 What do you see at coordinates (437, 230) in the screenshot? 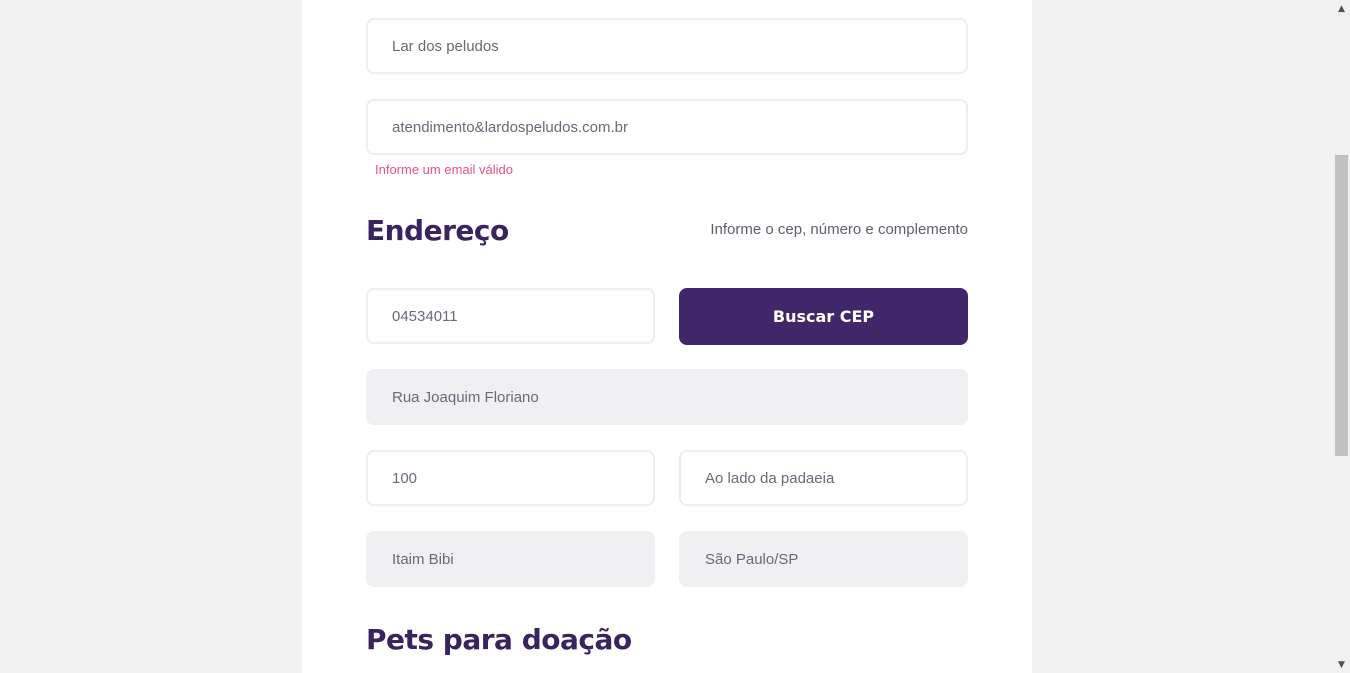
I see `address-section-title: Endereço` at bounding box center [437, 230].